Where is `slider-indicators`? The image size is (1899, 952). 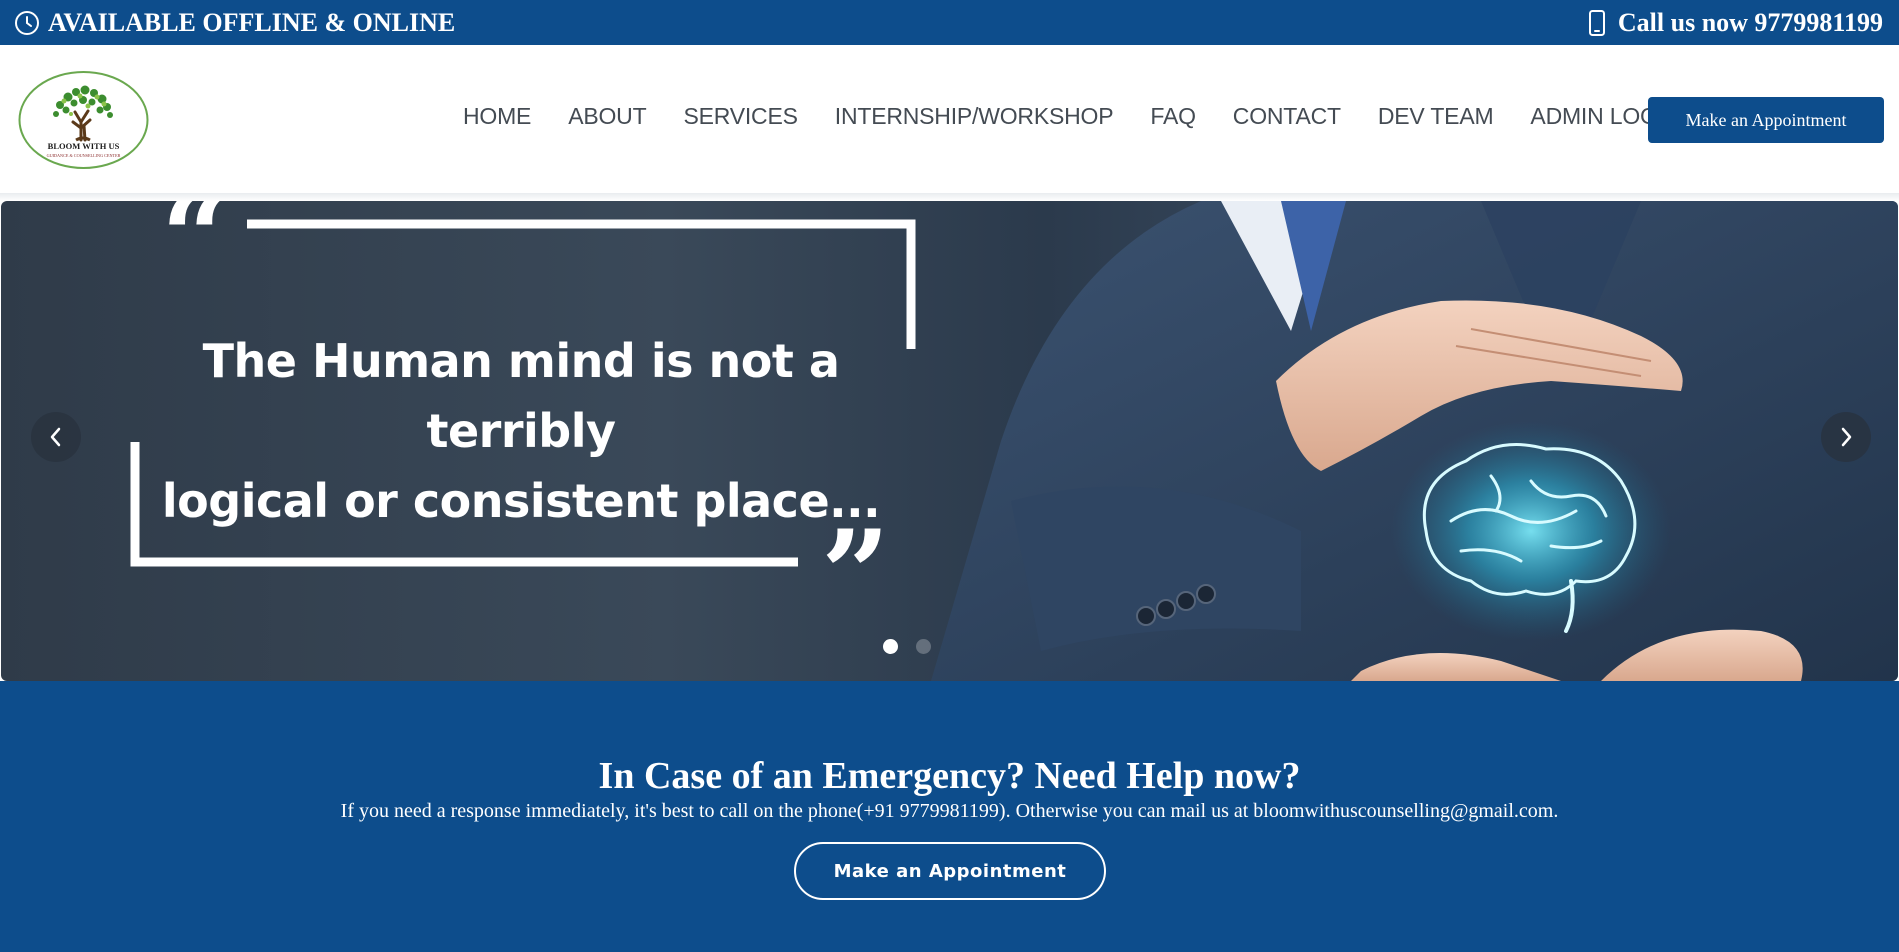
slider-indicators is located at coordinates (907, 646).